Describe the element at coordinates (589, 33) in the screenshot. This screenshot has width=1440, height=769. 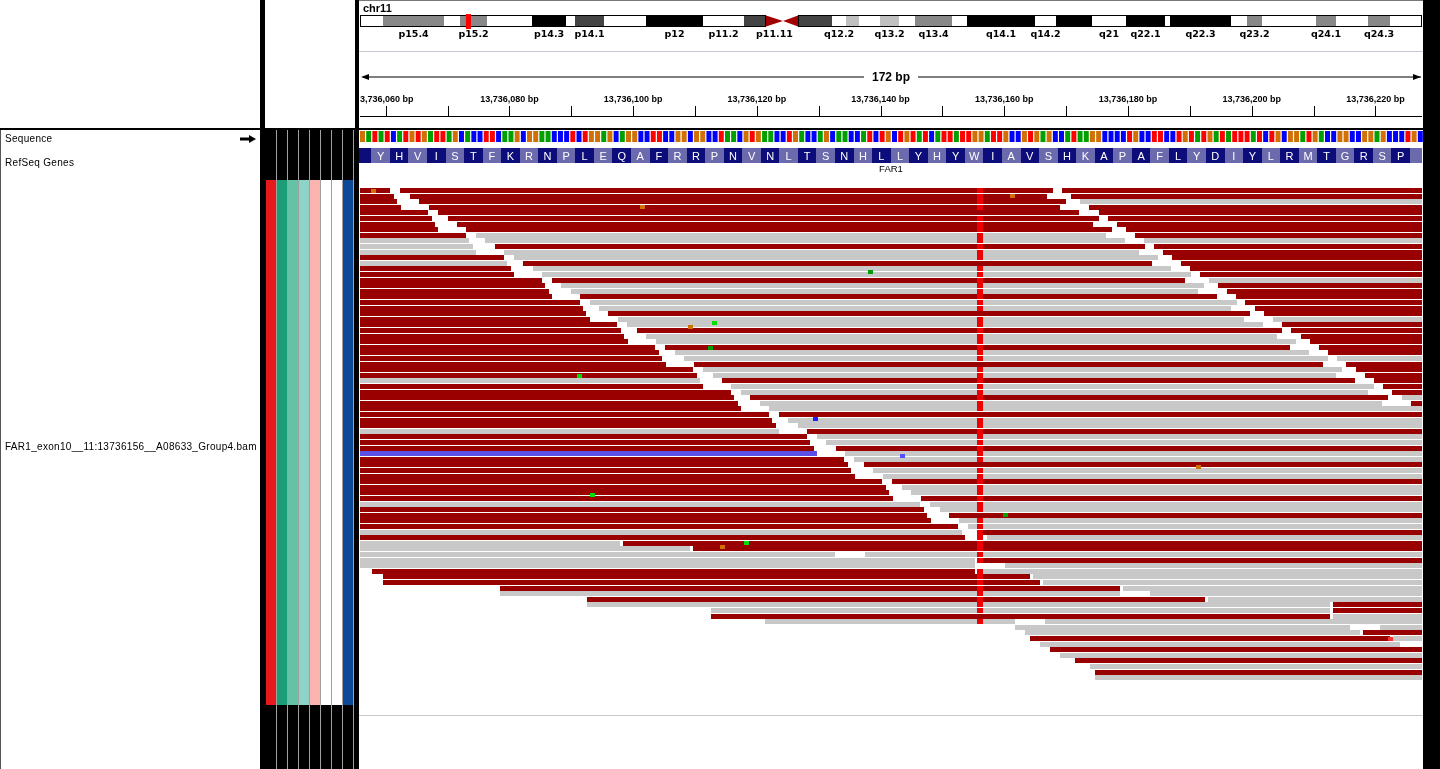
I see `band-label: p14.1` at that location.